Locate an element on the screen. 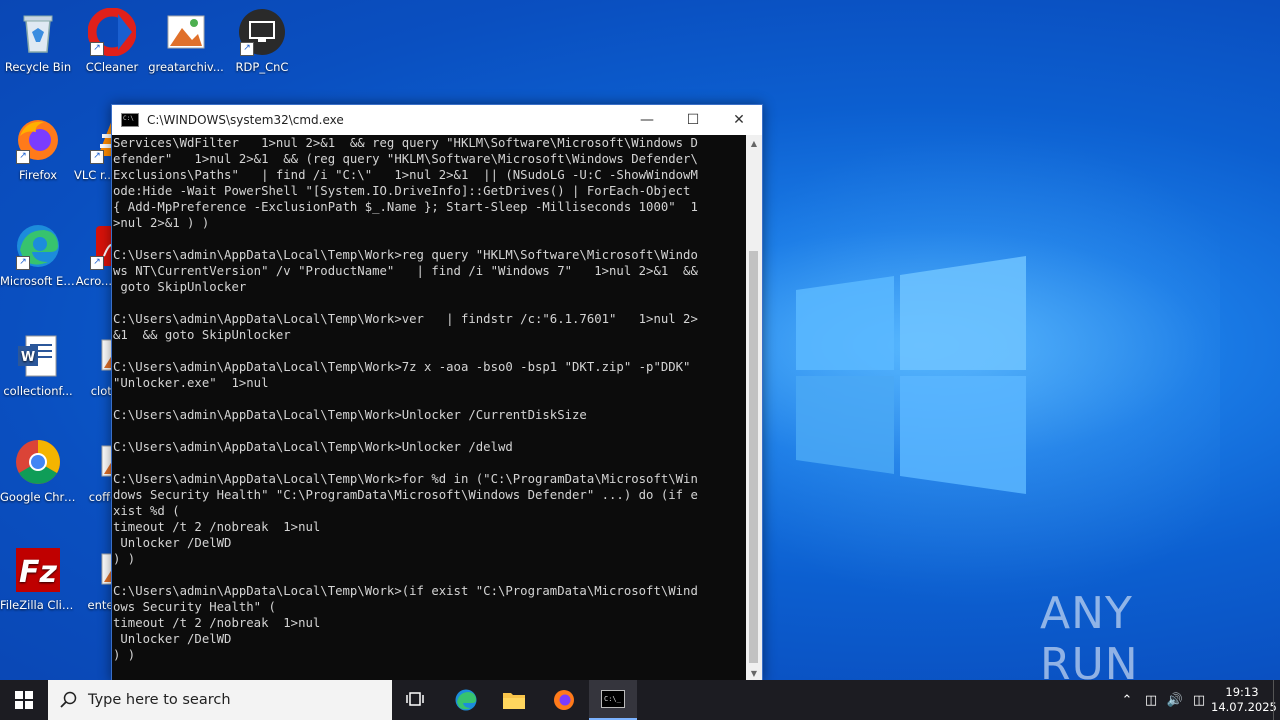 The height and width of the screenshot is (720, 1280). edge-icon is located at coordinates (466, 700).